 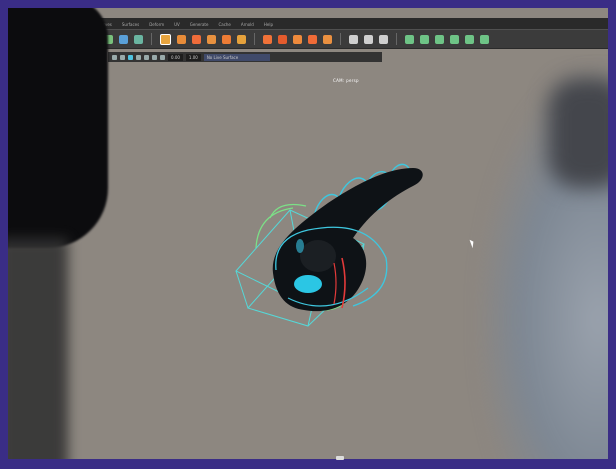 I want to click on monitor-indicator, so click(x=340, y=458).